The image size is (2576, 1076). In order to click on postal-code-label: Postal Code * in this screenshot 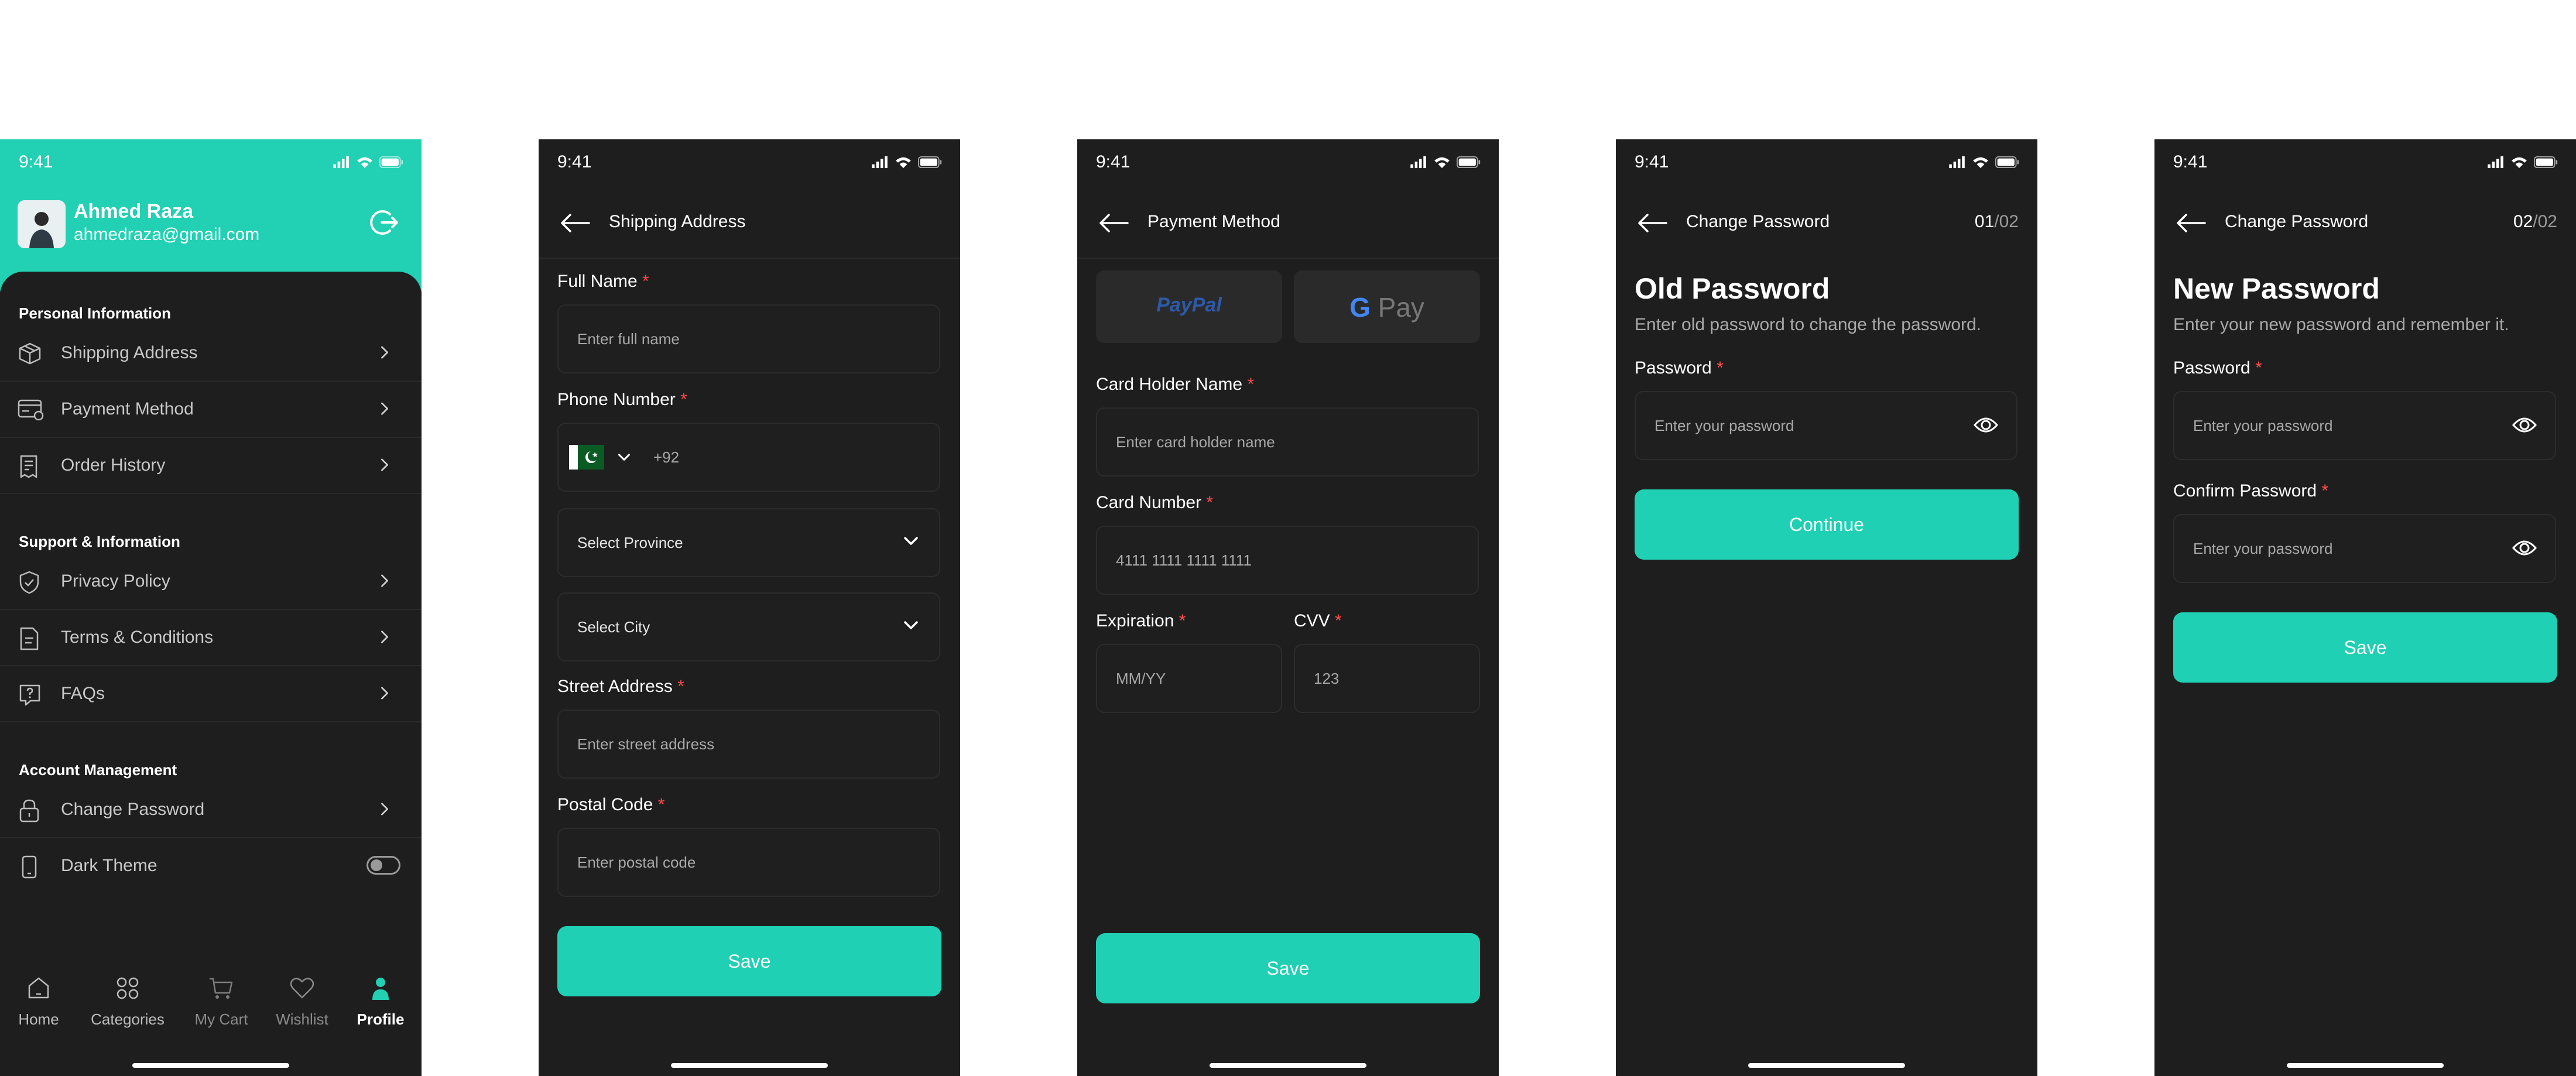, I will do `click(611, 804)`.